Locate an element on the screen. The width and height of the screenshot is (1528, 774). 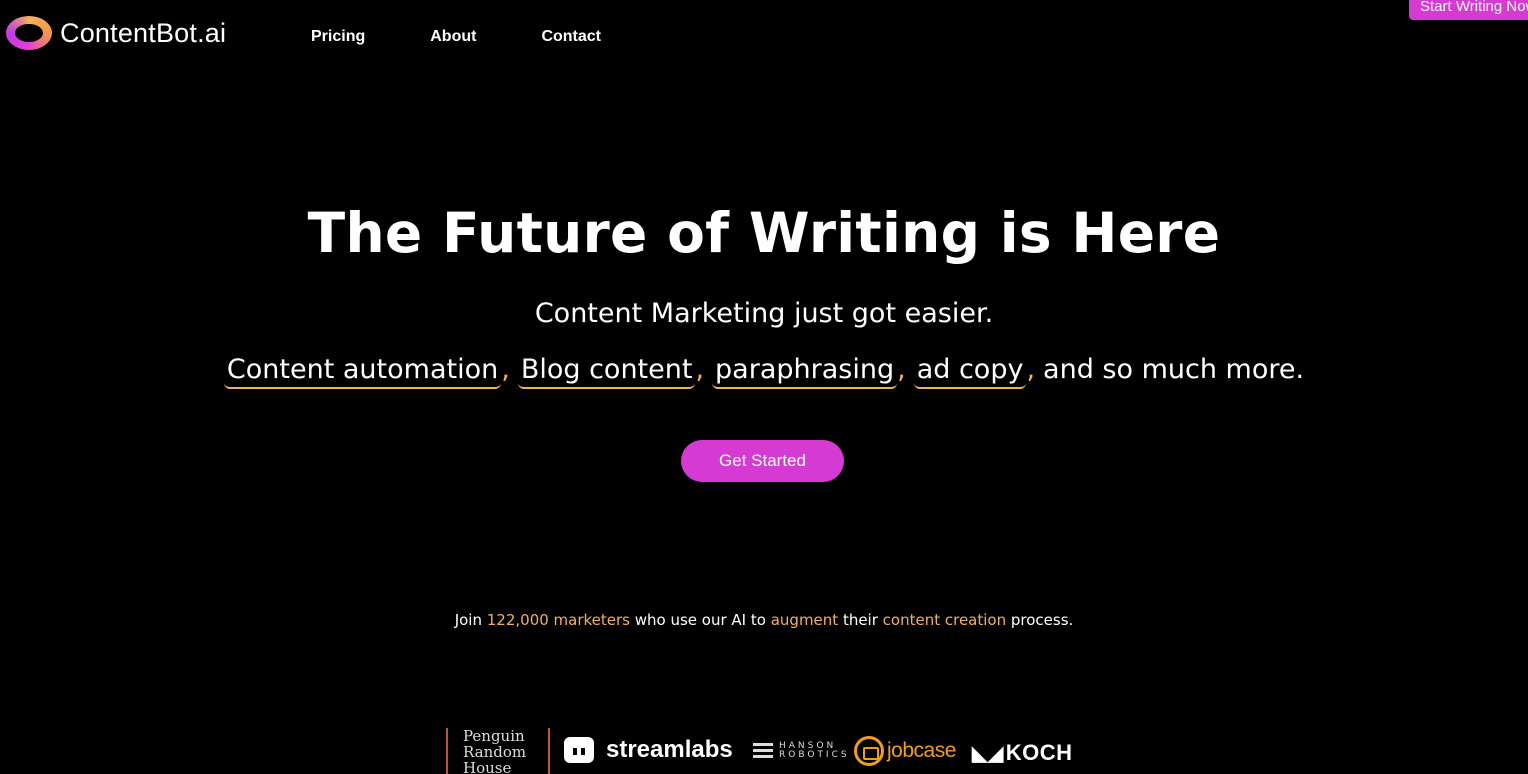
hero-title: The Future of Writing is Here is located at coordinates (764, 233).